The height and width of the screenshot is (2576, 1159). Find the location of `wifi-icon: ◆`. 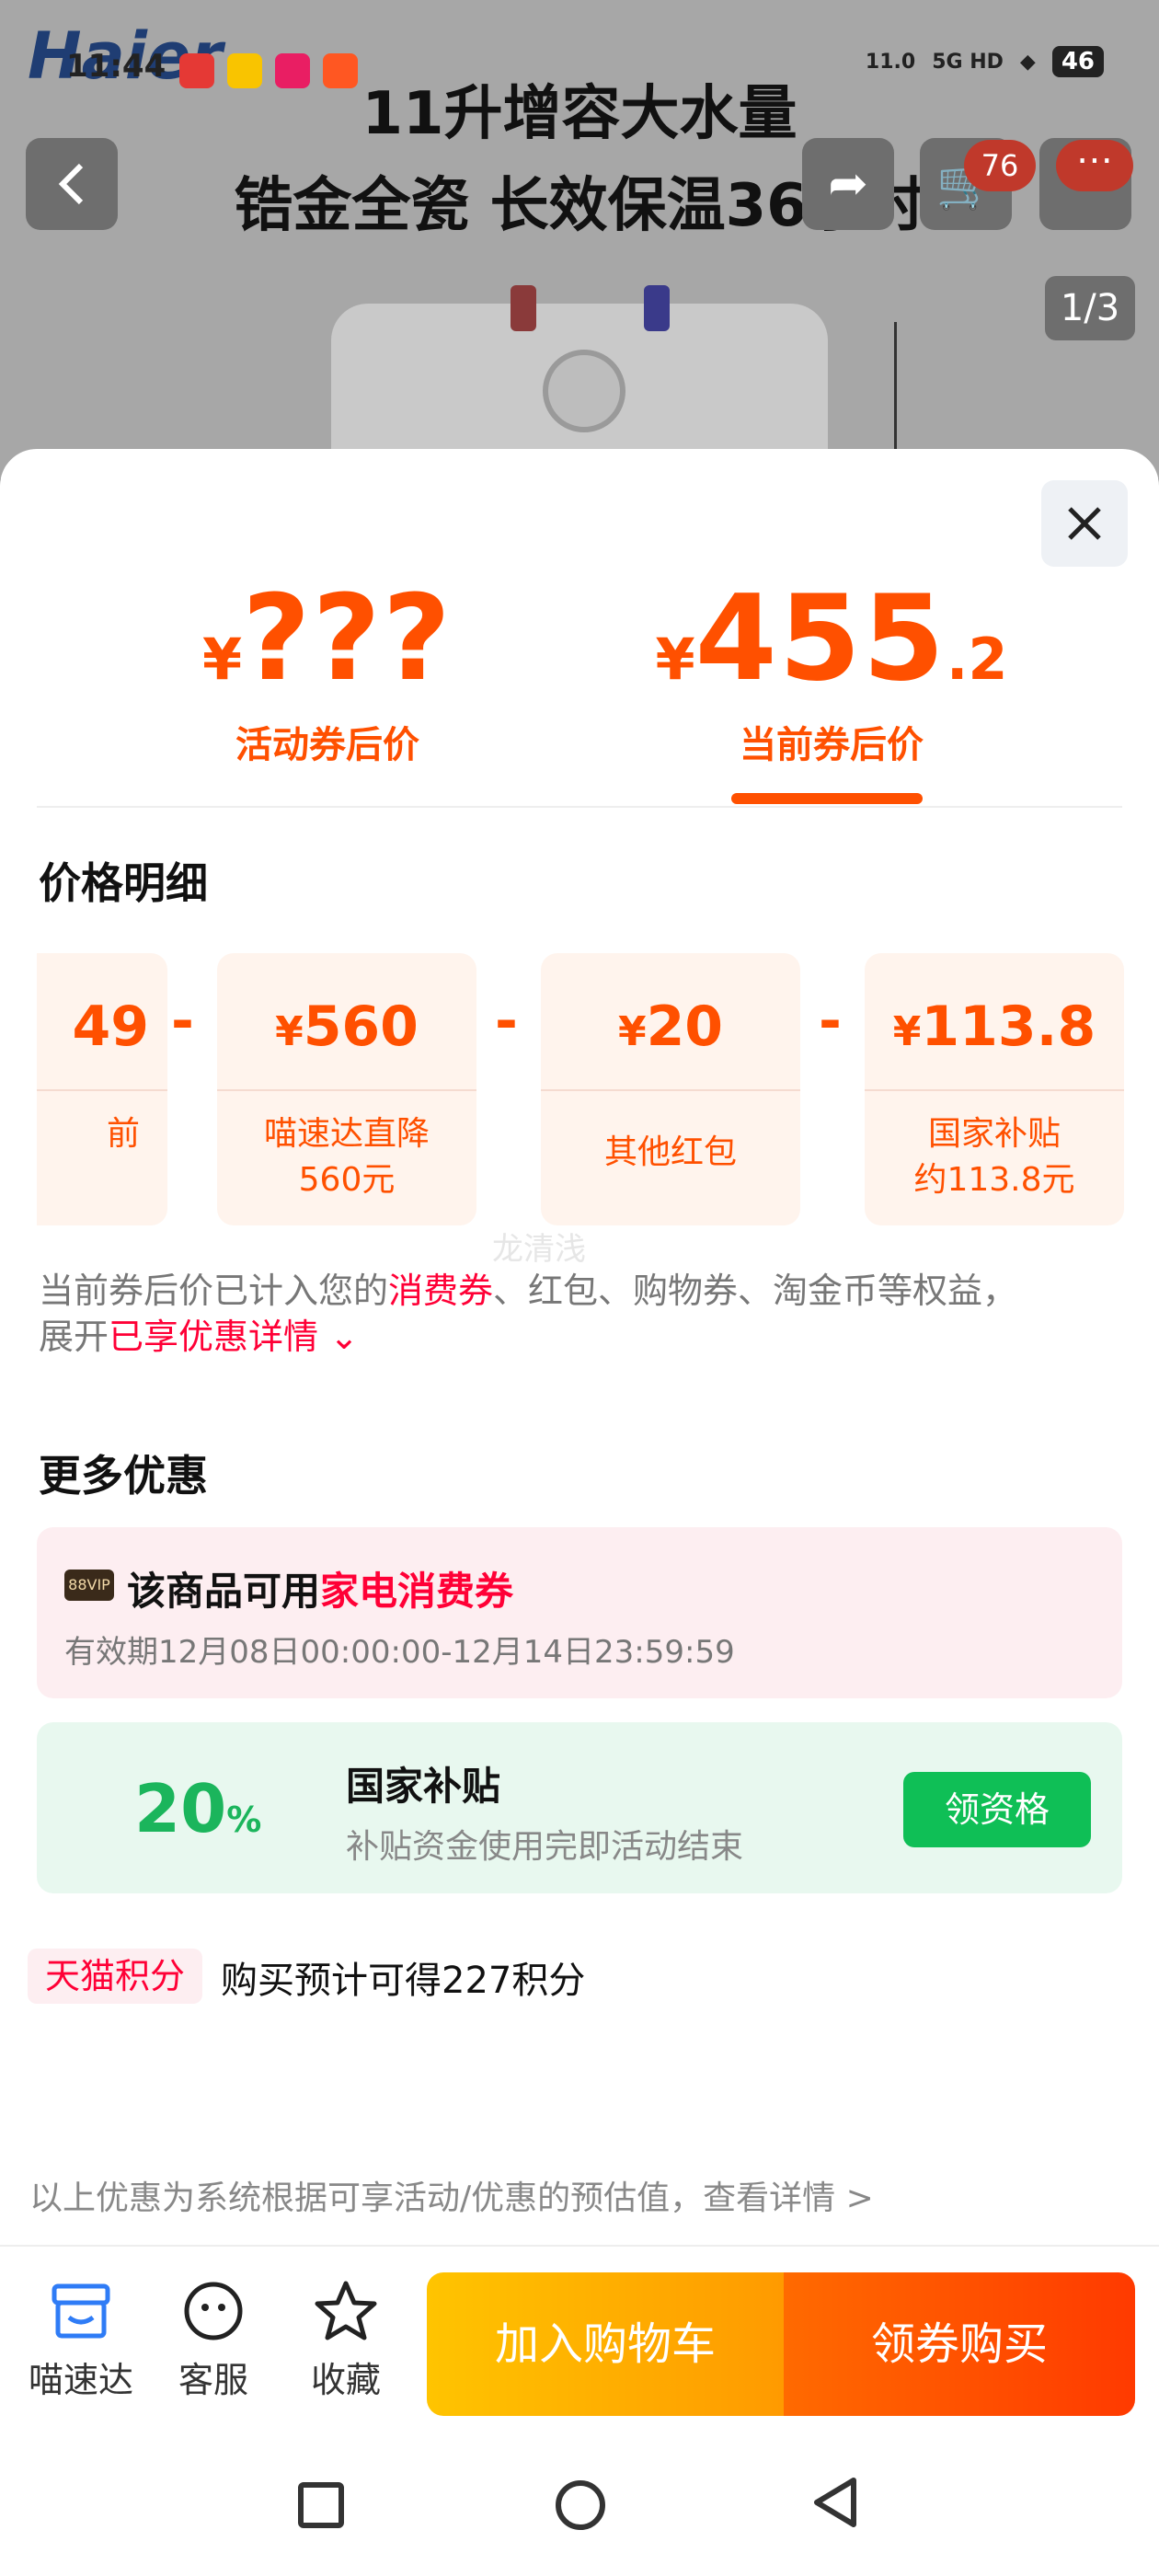

wifi-icon: ◆ is located at coordinates (1027, 62).